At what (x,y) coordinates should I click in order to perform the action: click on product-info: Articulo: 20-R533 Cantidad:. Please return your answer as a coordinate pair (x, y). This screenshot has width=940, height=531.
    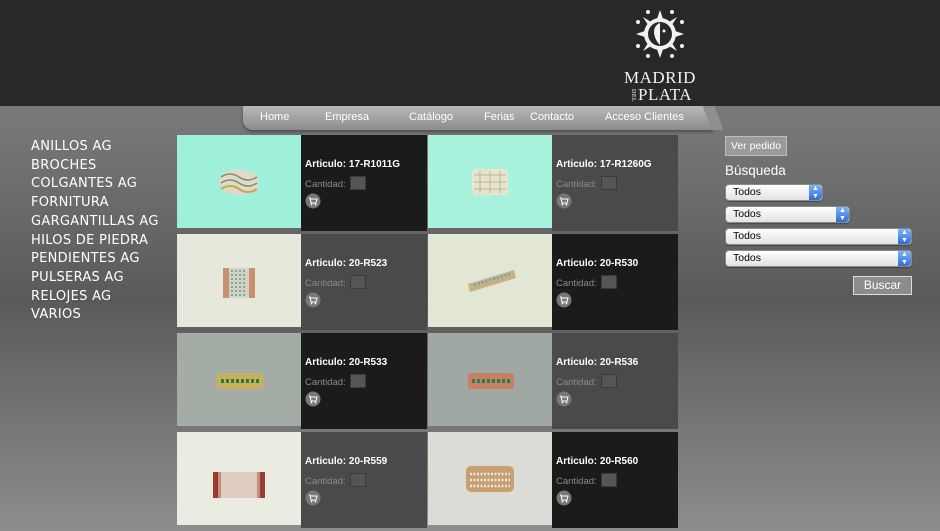
    Looking at the image, I should click on (364, 381).